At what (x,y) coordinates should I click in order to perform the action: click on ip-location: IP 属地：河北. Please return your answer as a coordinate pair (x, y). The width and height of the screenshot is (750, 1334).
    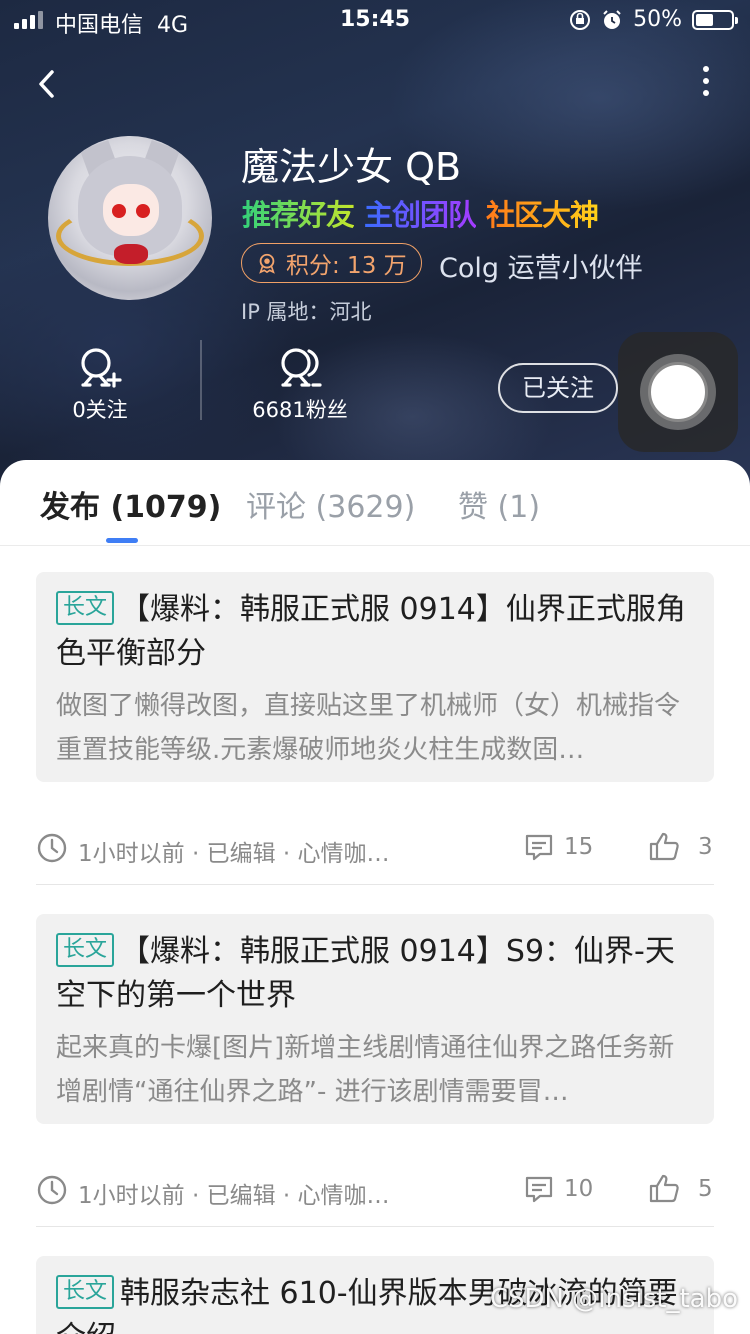
    Looking at the image, I should click on (306, 312).